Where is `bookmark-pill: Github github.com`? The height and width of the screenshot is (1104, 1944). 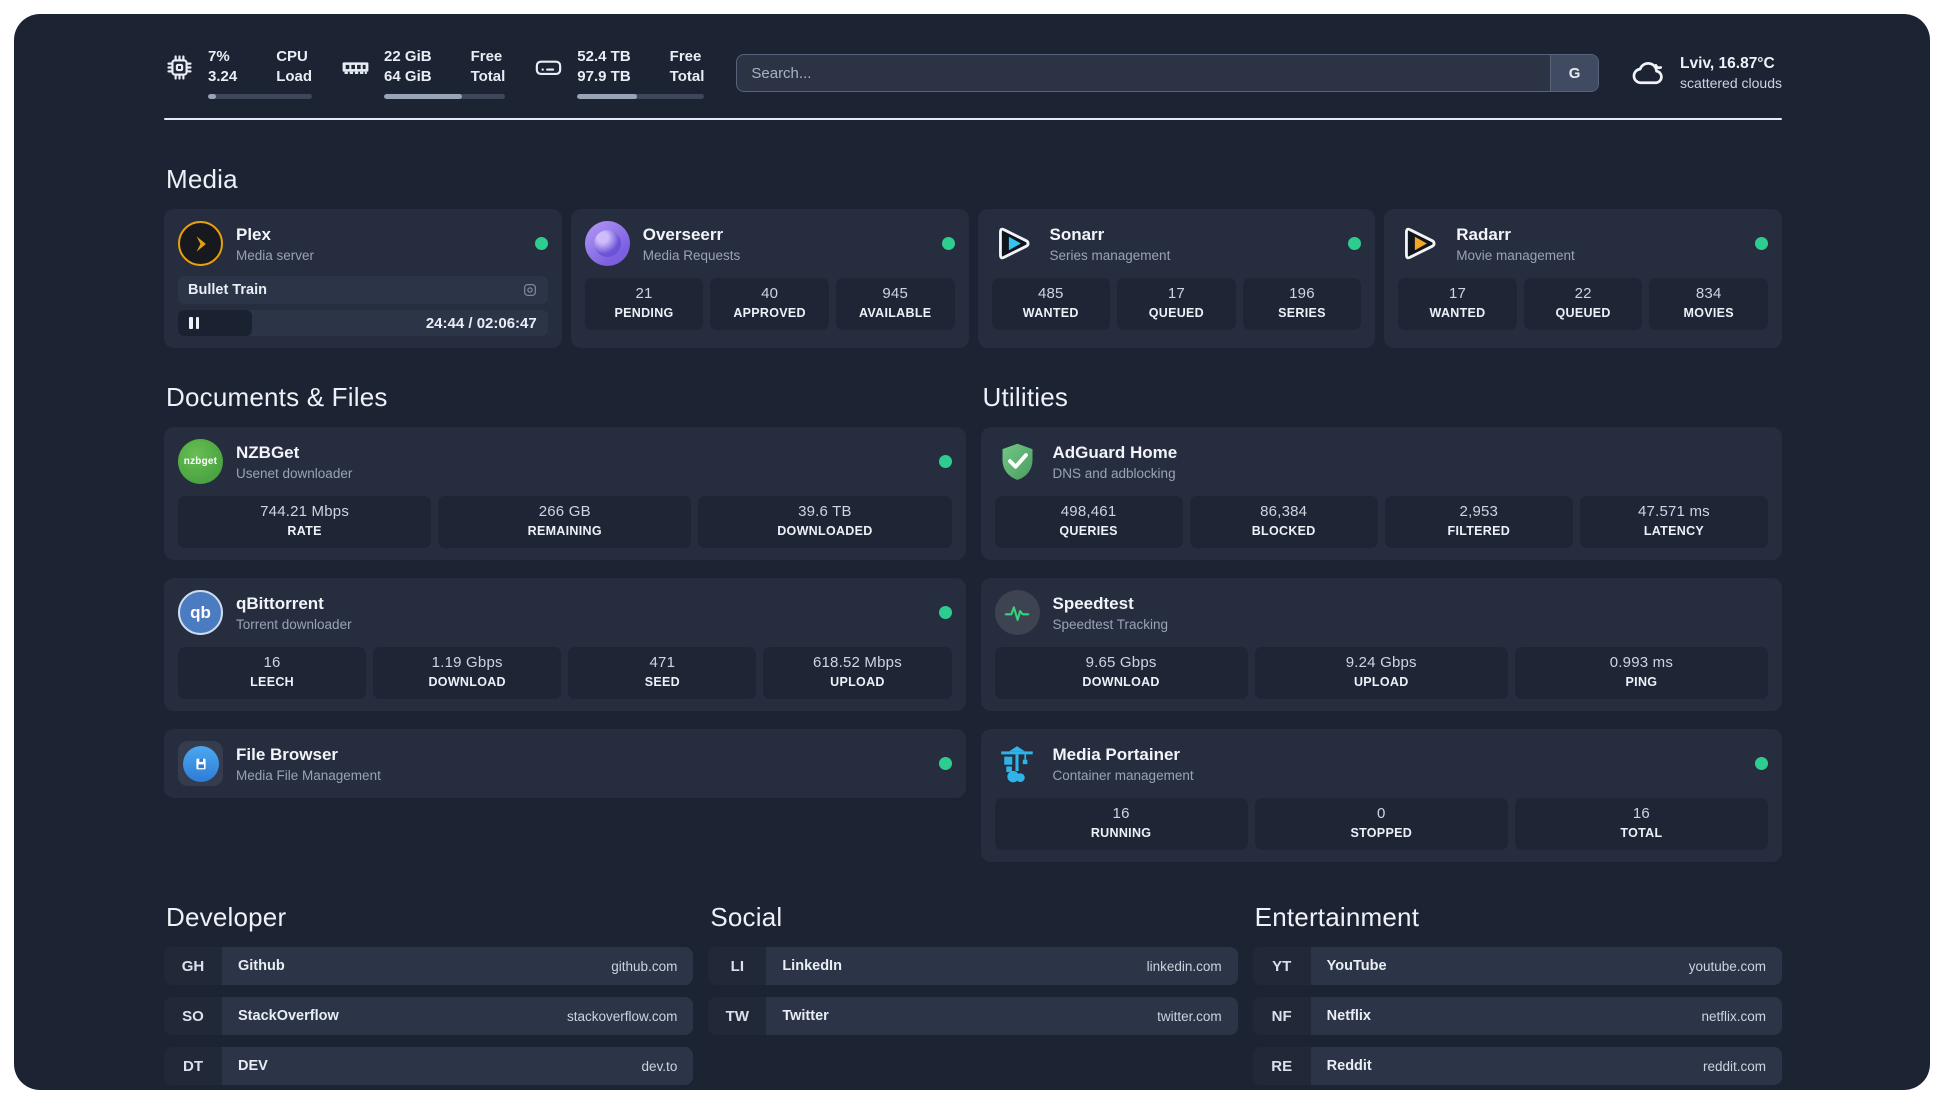 bookmark-pill: Github github.com is located at coordinates (458, 966).